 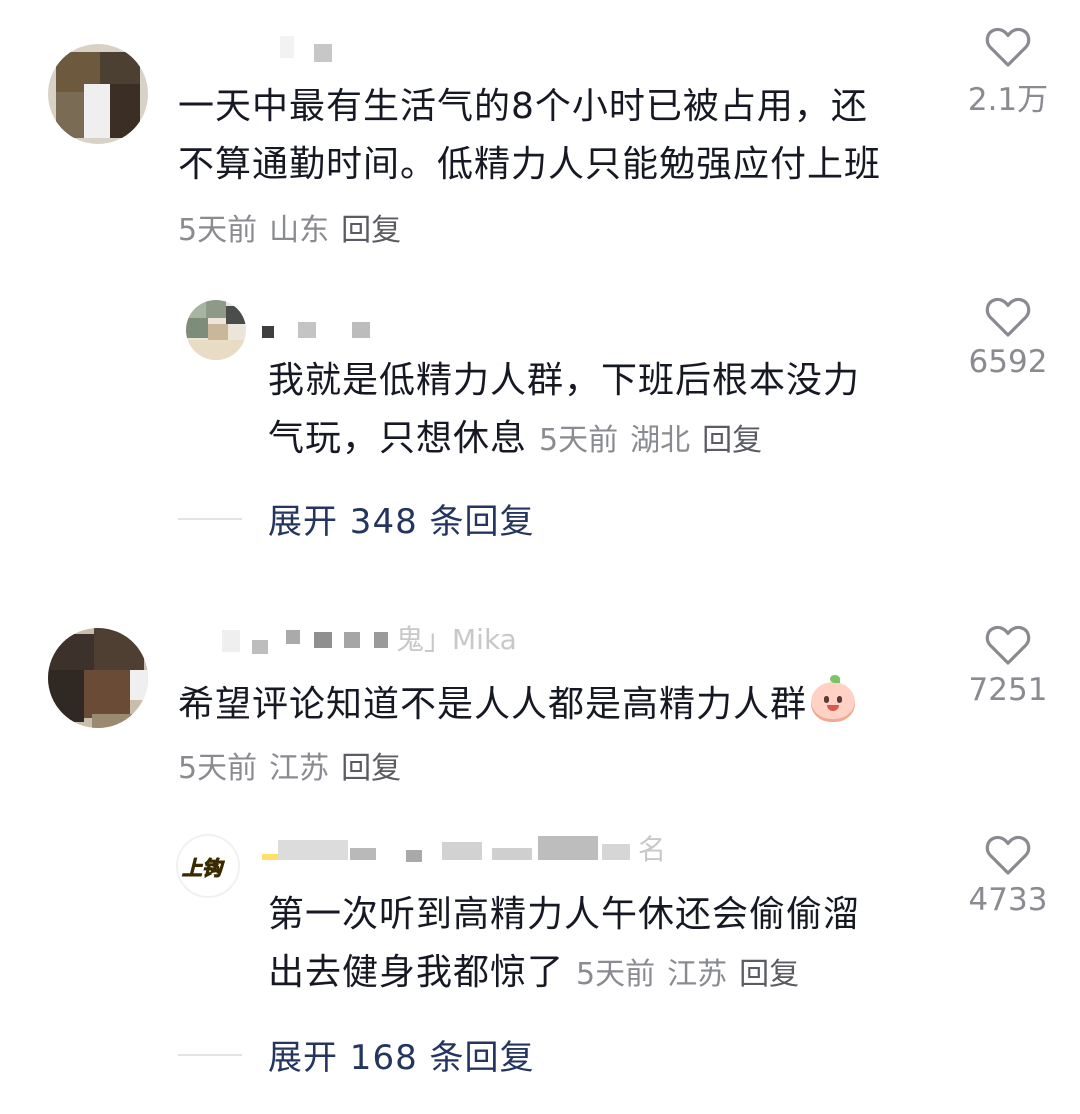 What do you see at coordinates (833, 698) in the screenshot?
I see `smiling-peach-emoji` at bounding box center [833, 698].